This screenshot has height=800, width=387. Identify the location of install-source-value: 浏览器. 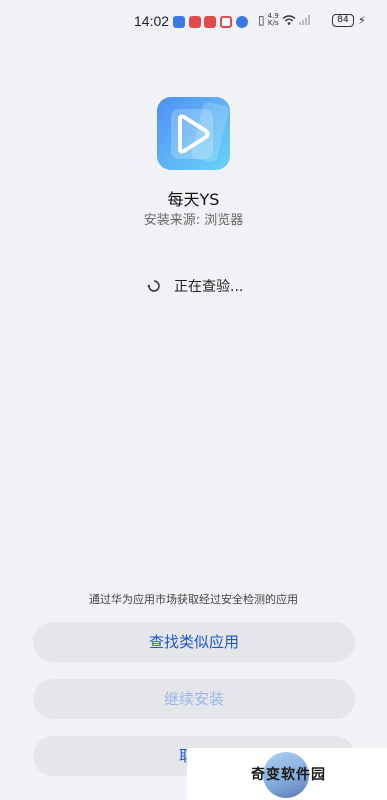
(224, 220).